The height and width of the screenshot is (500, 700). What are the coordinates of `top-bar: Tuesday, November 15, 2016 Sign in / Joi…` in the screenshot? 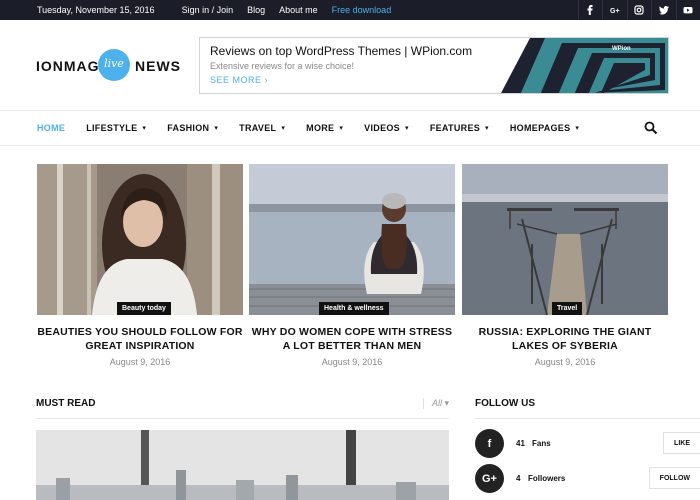 It's located at (350, 10).